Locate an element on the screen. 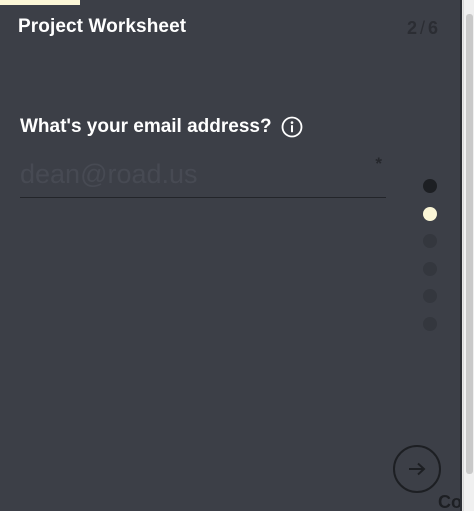  arrow-right-icon is located at coordinates (417, 469).